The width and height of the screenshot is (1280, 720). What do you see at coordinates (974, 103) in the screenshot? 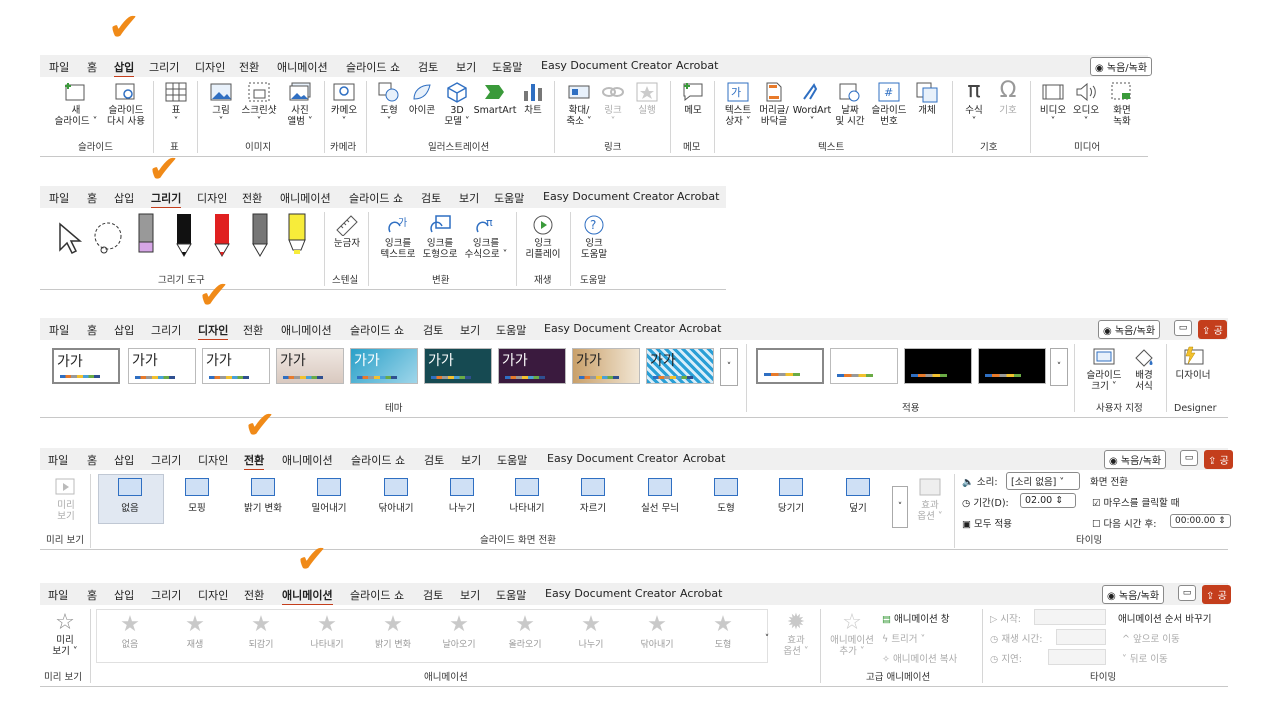
I see `equation-button: π 수식 ˅` at bounding box center [974, 103].